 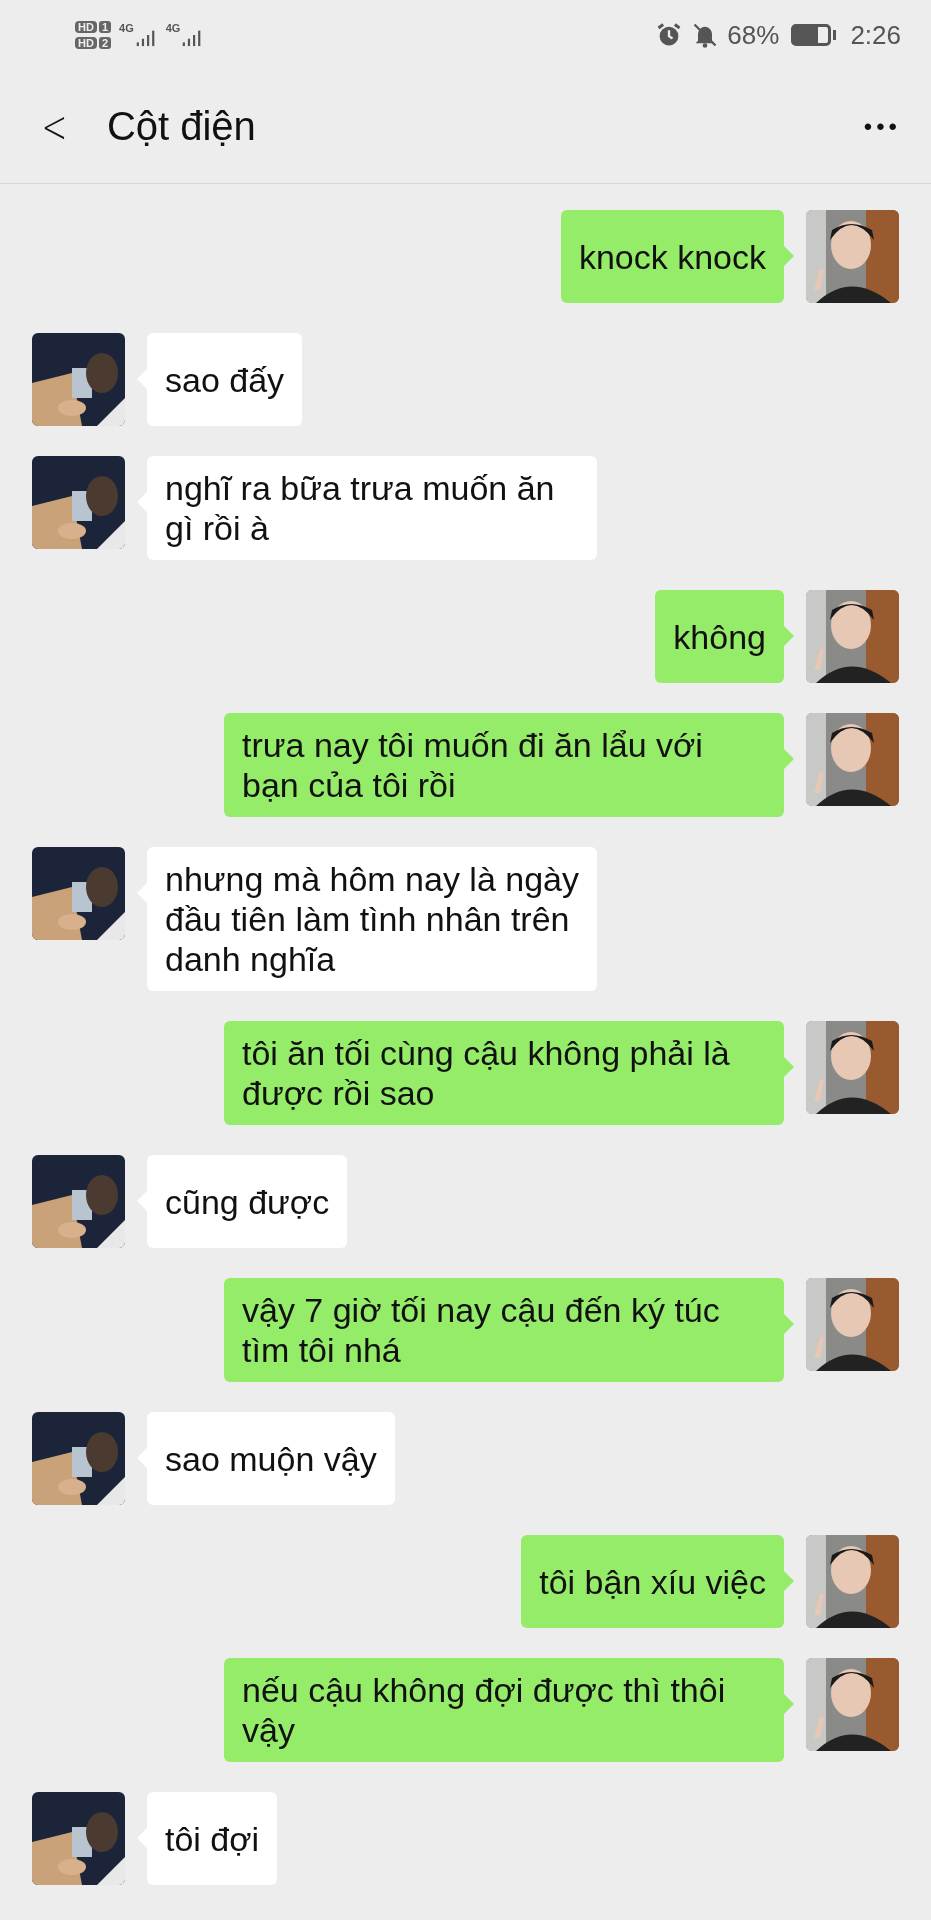 I want to click on back-button: <, so click(x=54, y=126).